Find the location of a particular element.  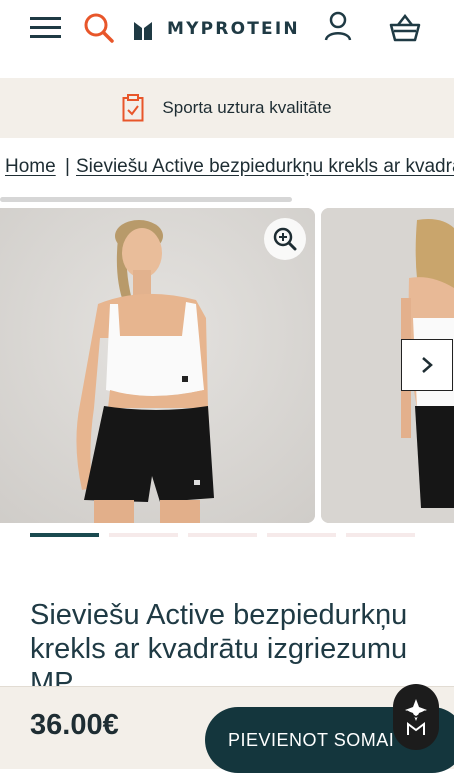

breadcrumb-scrollbar is located at coordinates (146, 199).